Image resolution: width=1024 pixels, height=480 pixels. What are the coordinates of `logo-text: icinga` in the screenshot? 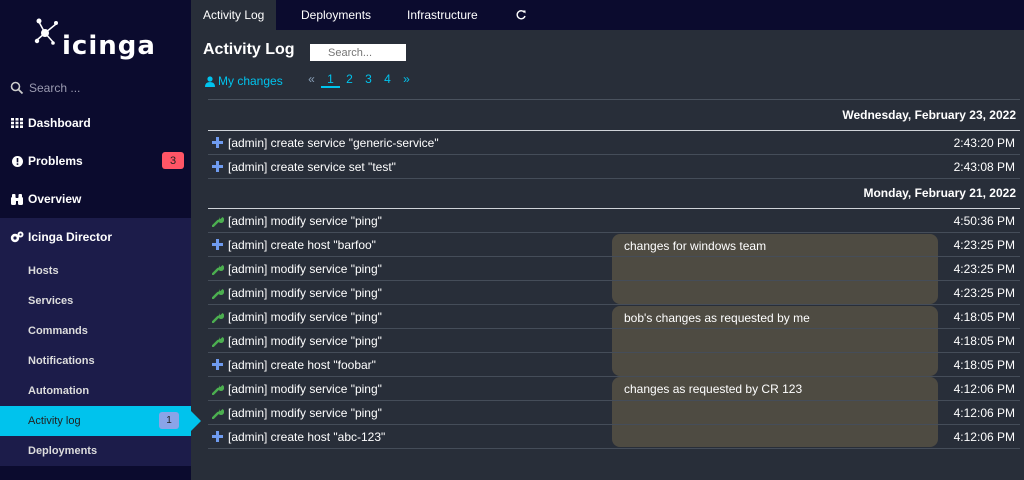 It's located at (109, 46).